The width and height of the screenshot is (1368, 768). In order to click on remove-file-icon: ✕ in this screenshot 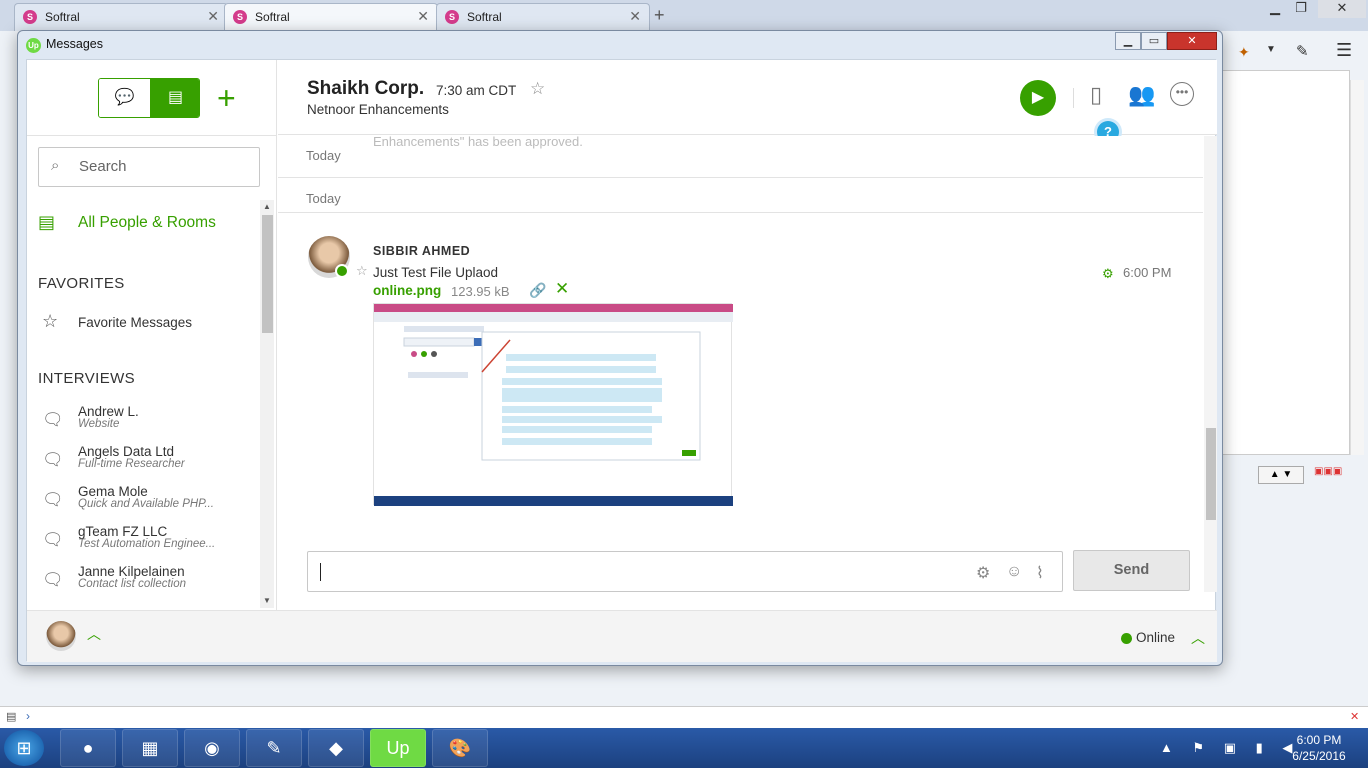, I will do `click(562, 289)`.